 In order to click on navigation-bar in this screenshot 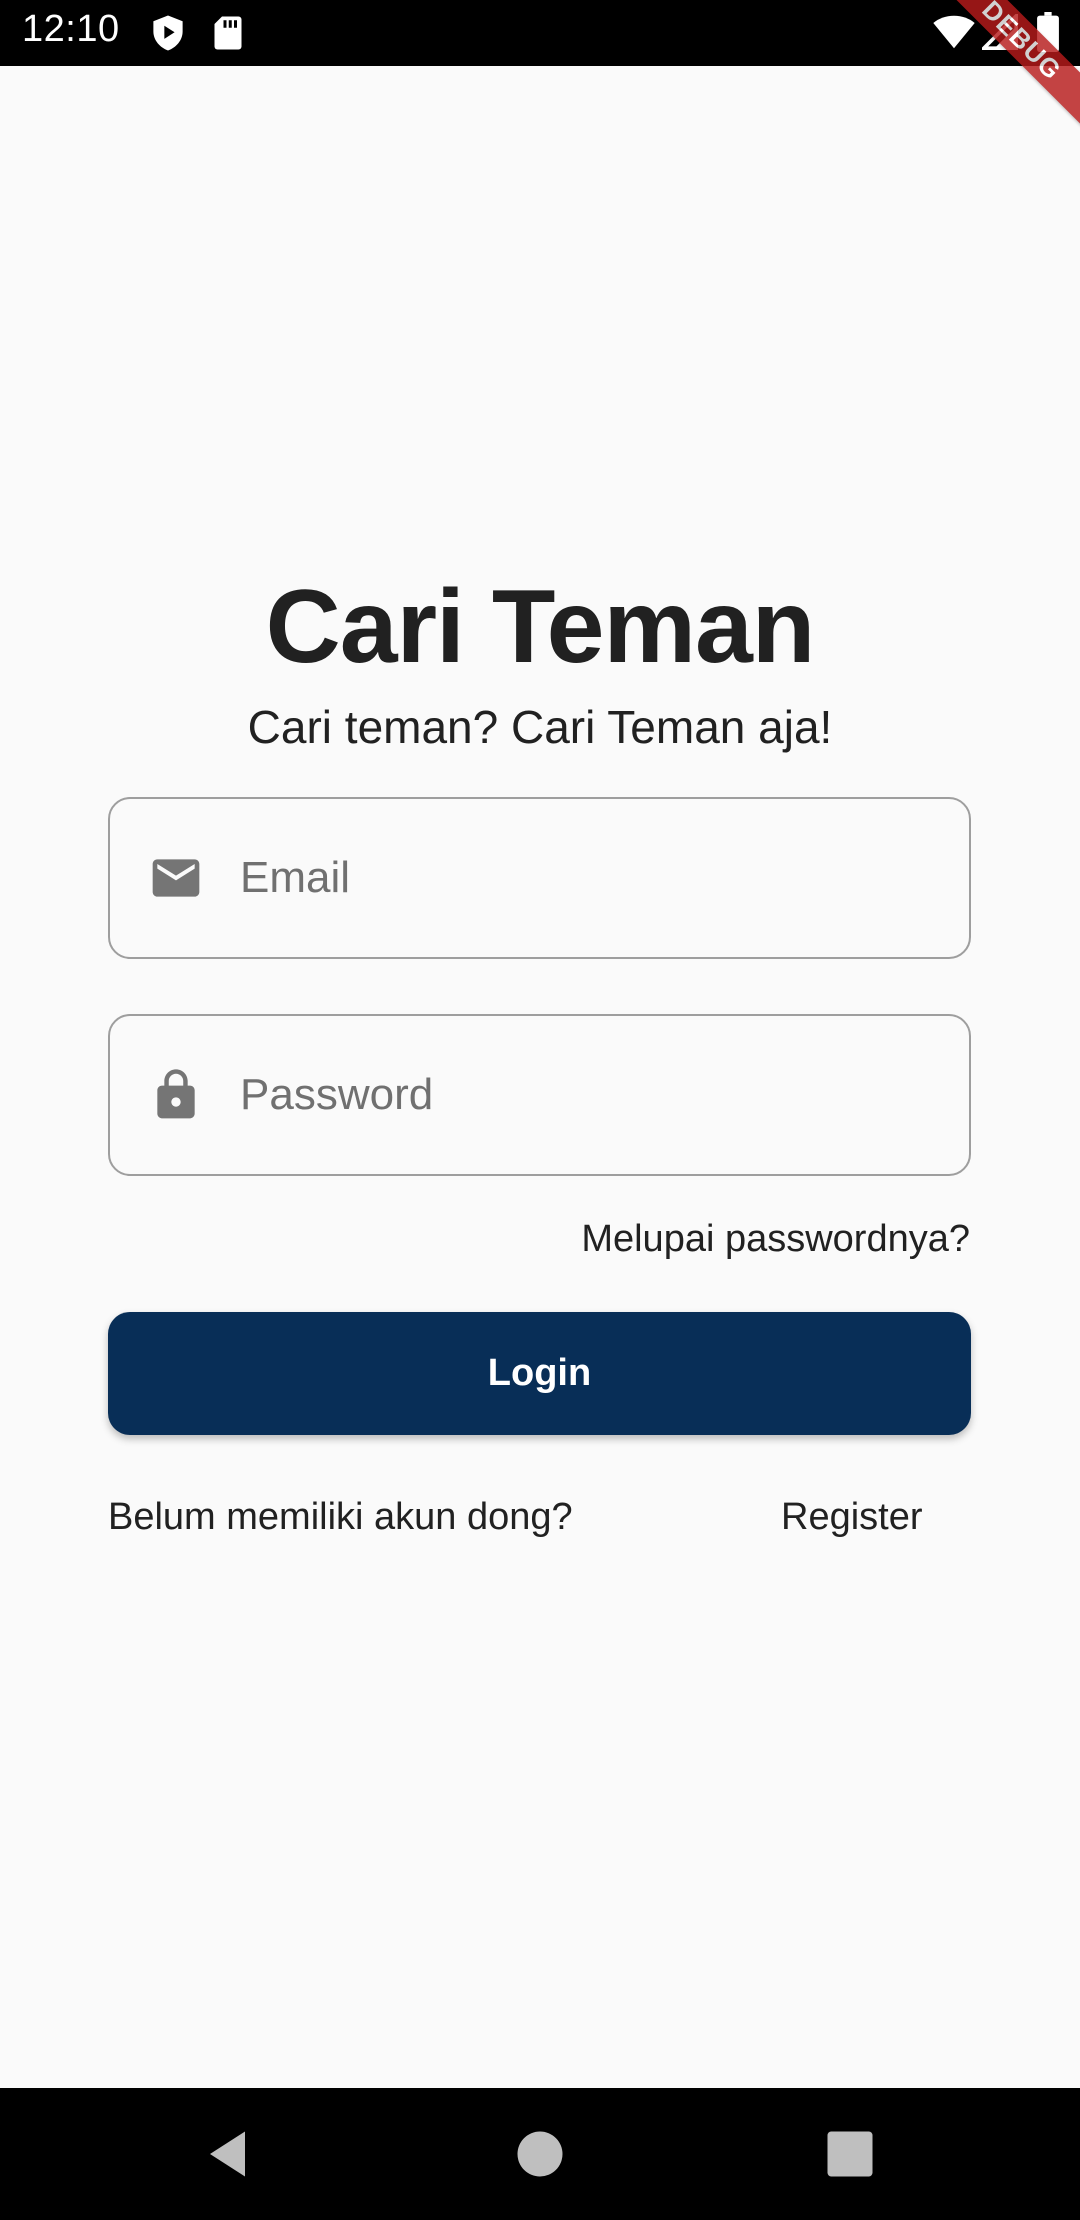, I will do `click(540, 2154)`.